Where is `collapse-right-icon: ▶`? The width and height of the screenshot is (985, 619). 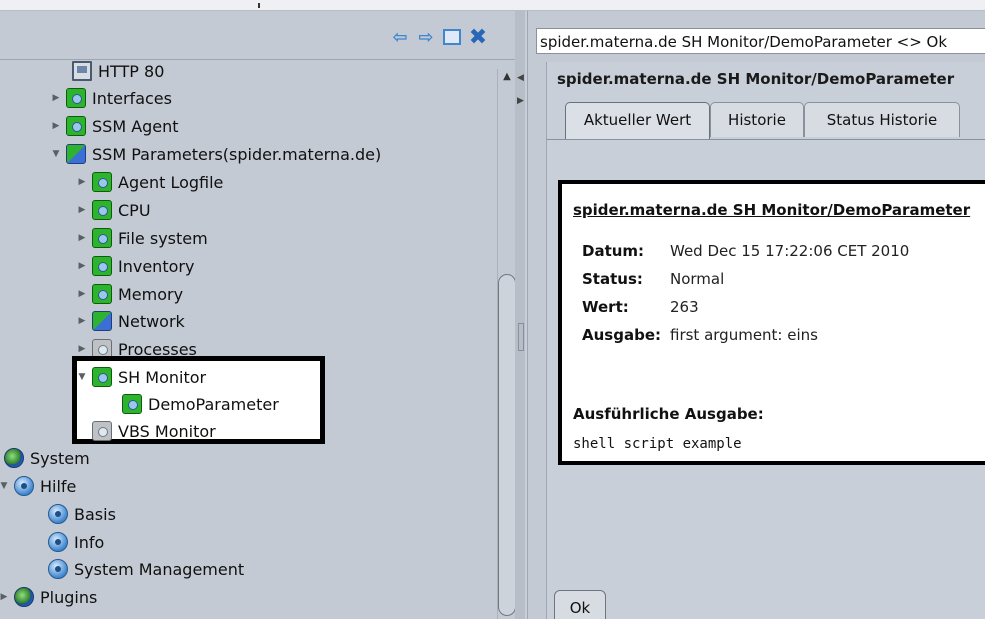 collapse-right-icon: ▶ is located at coordinates (520, 101).